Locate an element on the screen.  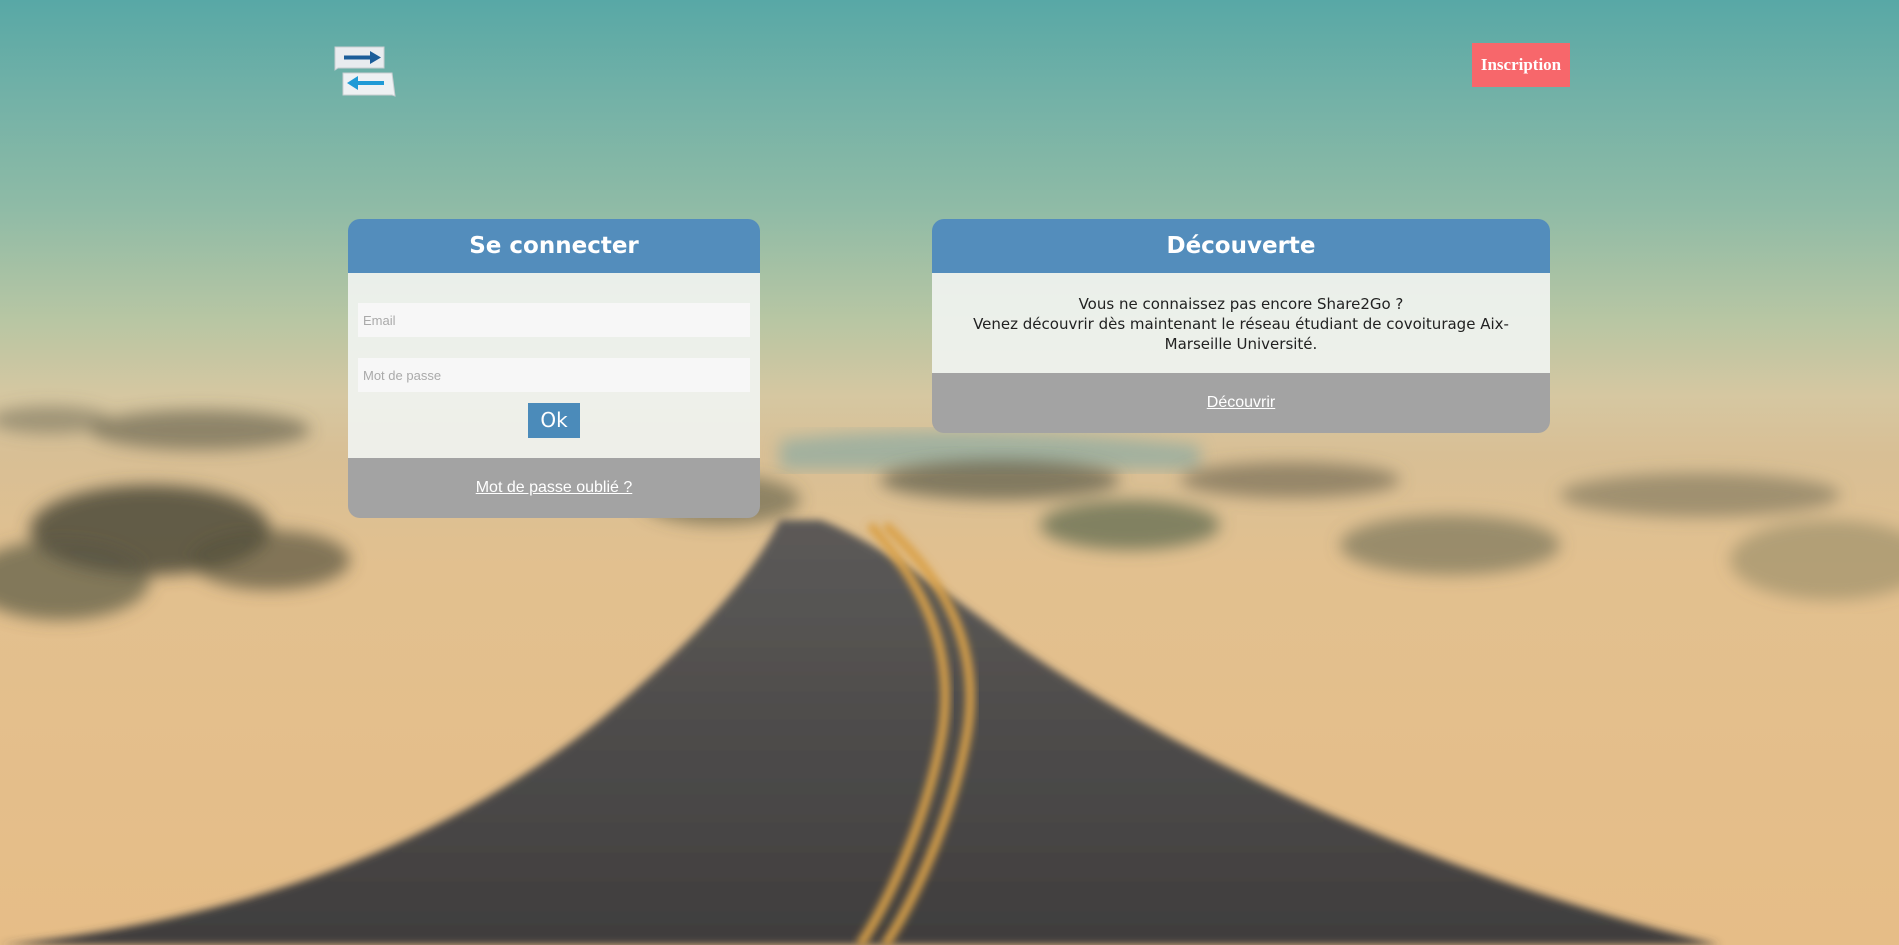
discover-footer: Découvrir is located at coordinates (1241, 403).